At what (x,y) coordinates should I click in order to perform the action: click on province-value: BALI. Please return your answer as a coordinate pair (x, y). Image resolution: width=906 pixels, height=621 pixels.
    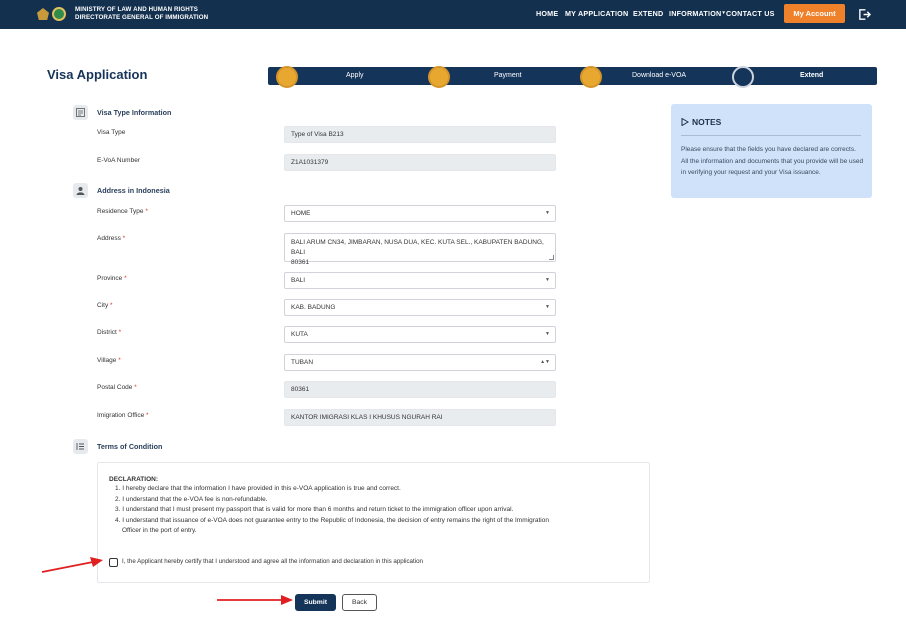
    Looking at the image, I should click on (298, 280).